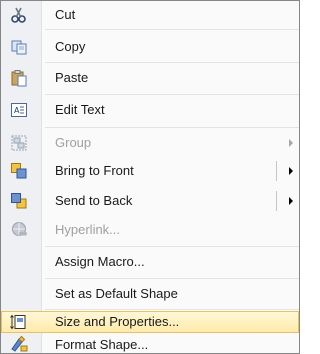  What do you see at coordinates (19, 344) in the screenshot?
I see `format-shape-icon` at bounding box center [19, 344].